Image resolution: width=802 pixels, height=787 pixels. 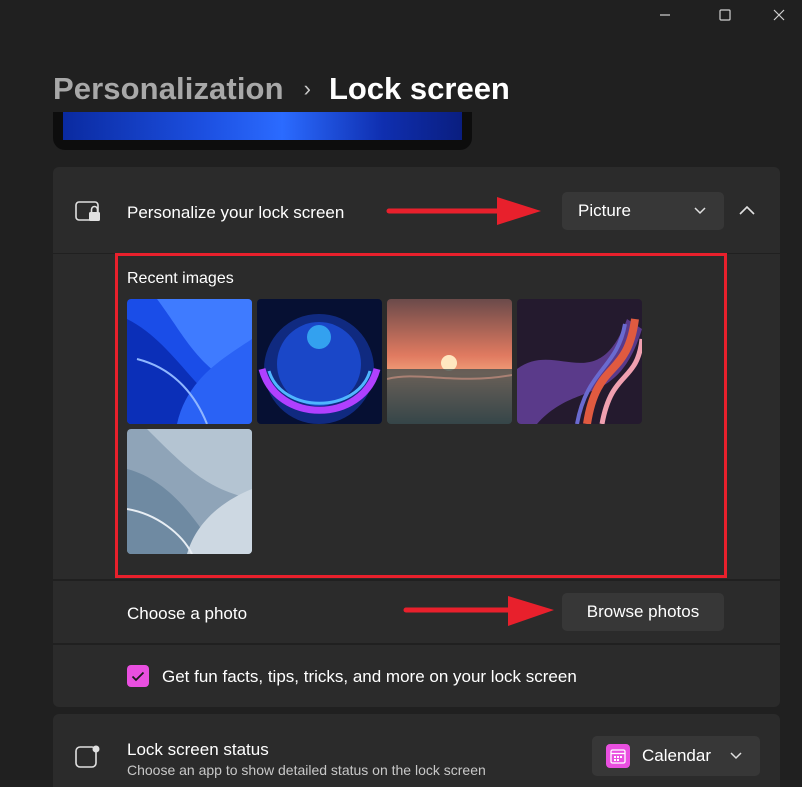 I want to click on background-type-dropdown: Picture, so click(x=643, y=211).